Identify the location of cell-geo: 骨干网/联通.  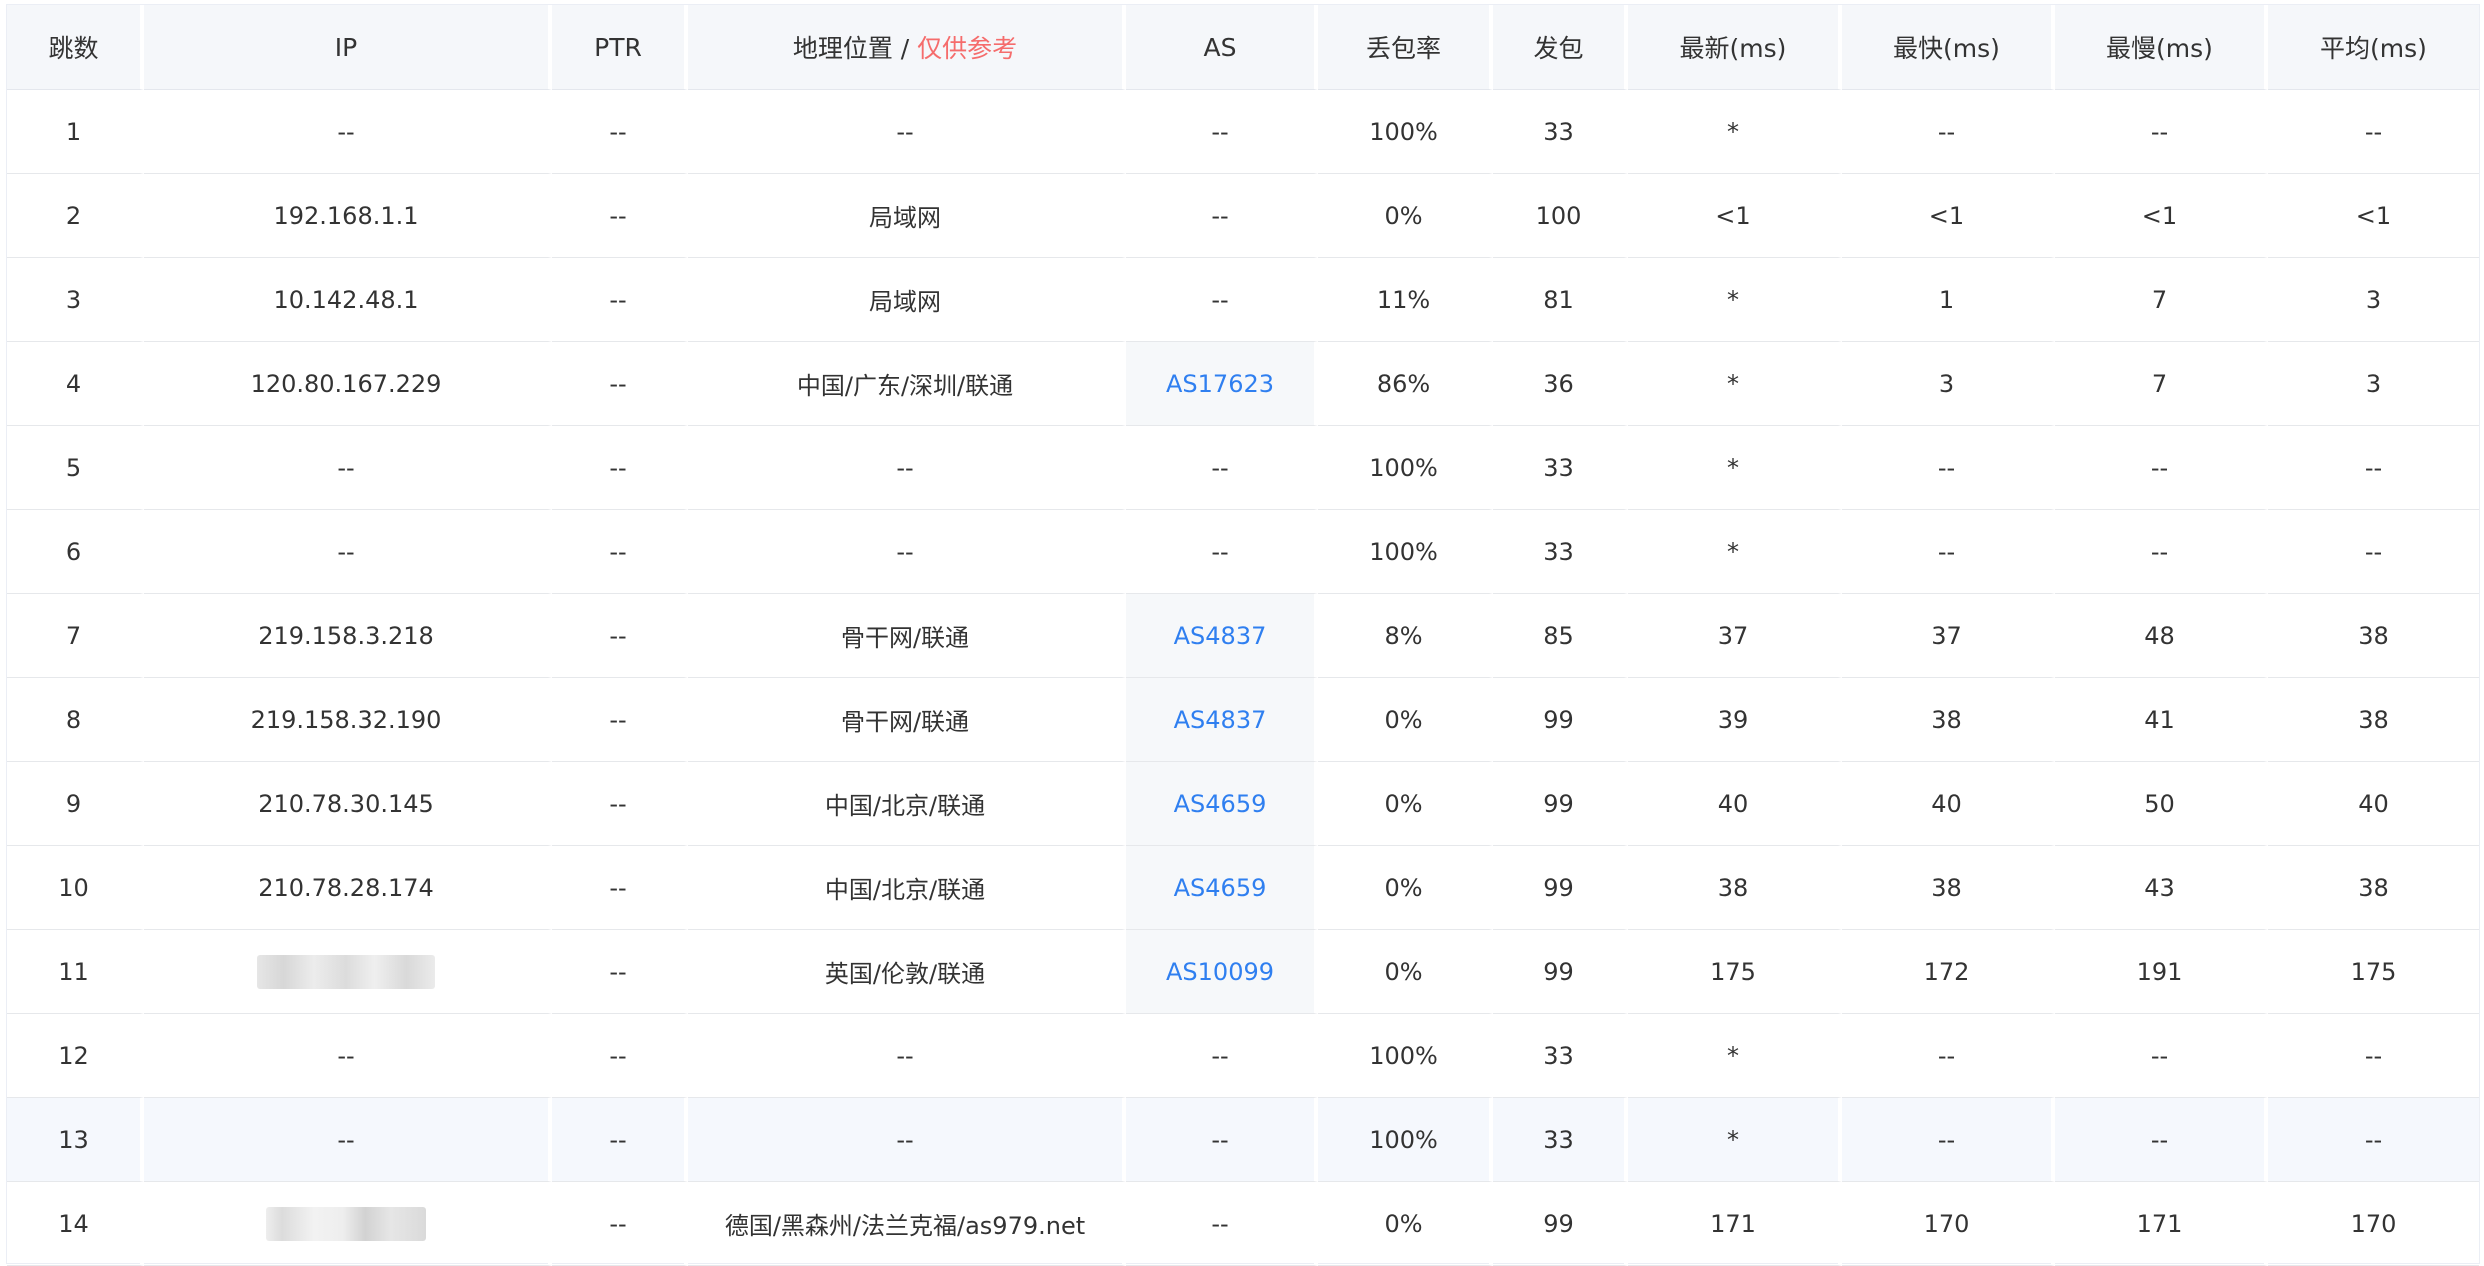
(907, 720).